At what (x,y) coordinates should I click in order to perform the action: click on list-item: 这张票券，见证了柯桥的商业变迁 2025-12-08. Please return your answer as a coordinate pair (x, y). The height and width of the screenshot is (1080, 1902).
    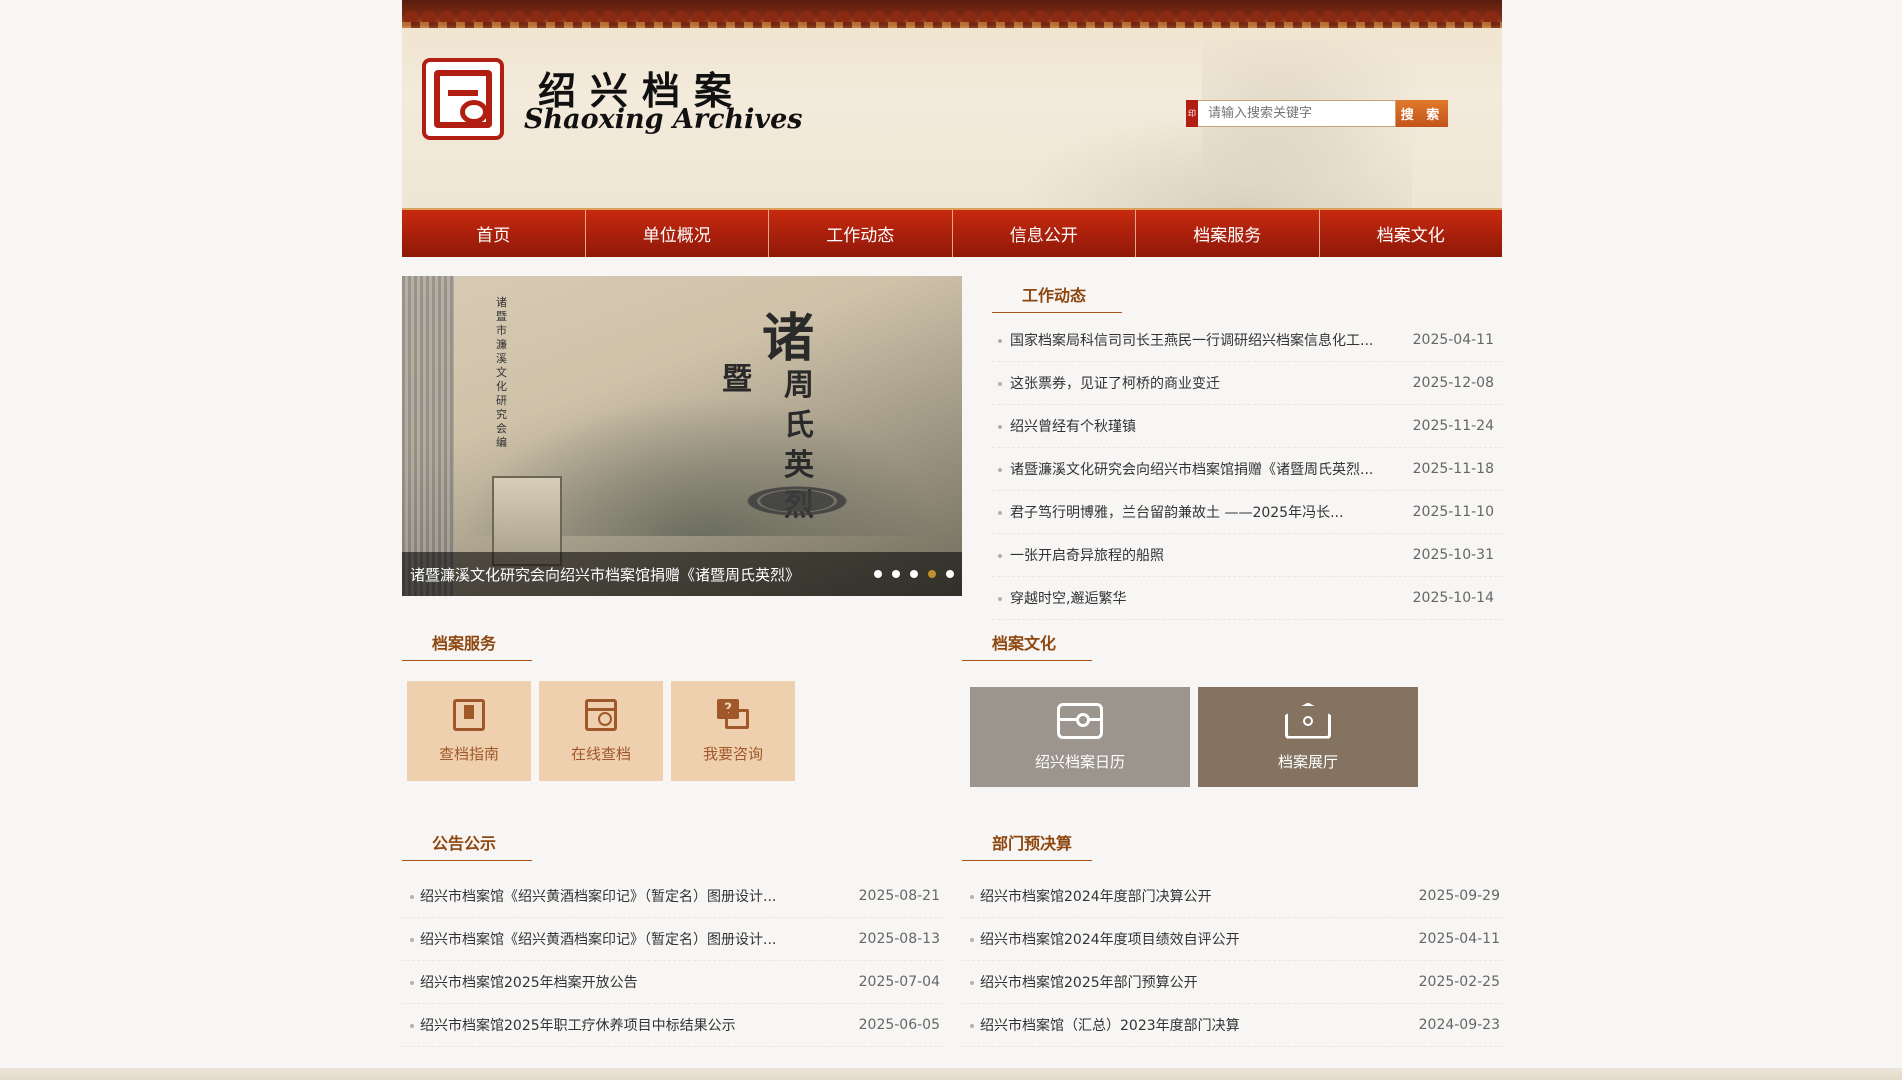
    Looking at the image, I should click on (1247, 383).